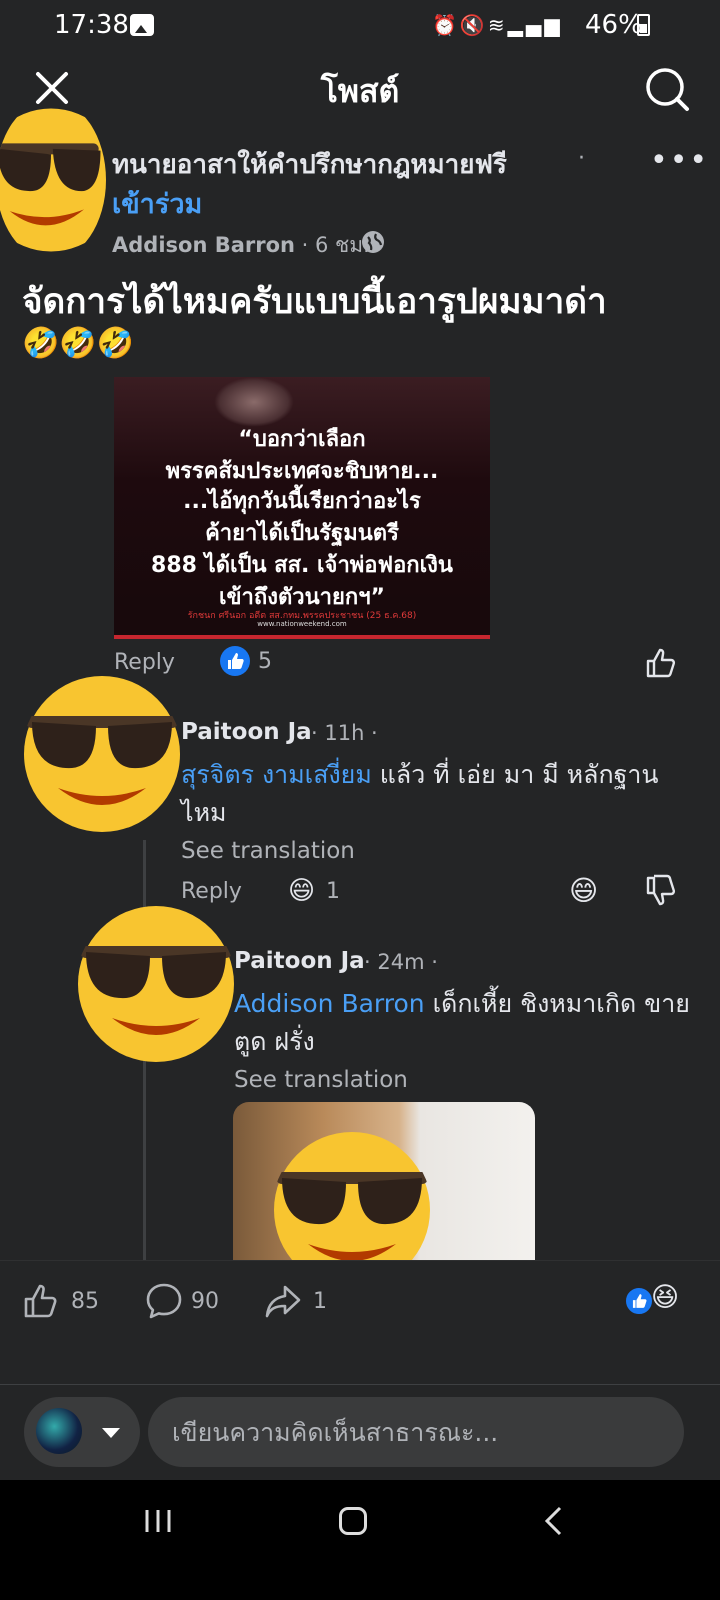 The width and height of the screenshot is (720, 1600). I want to click on chevron-down-icon, so click(111, 1433).